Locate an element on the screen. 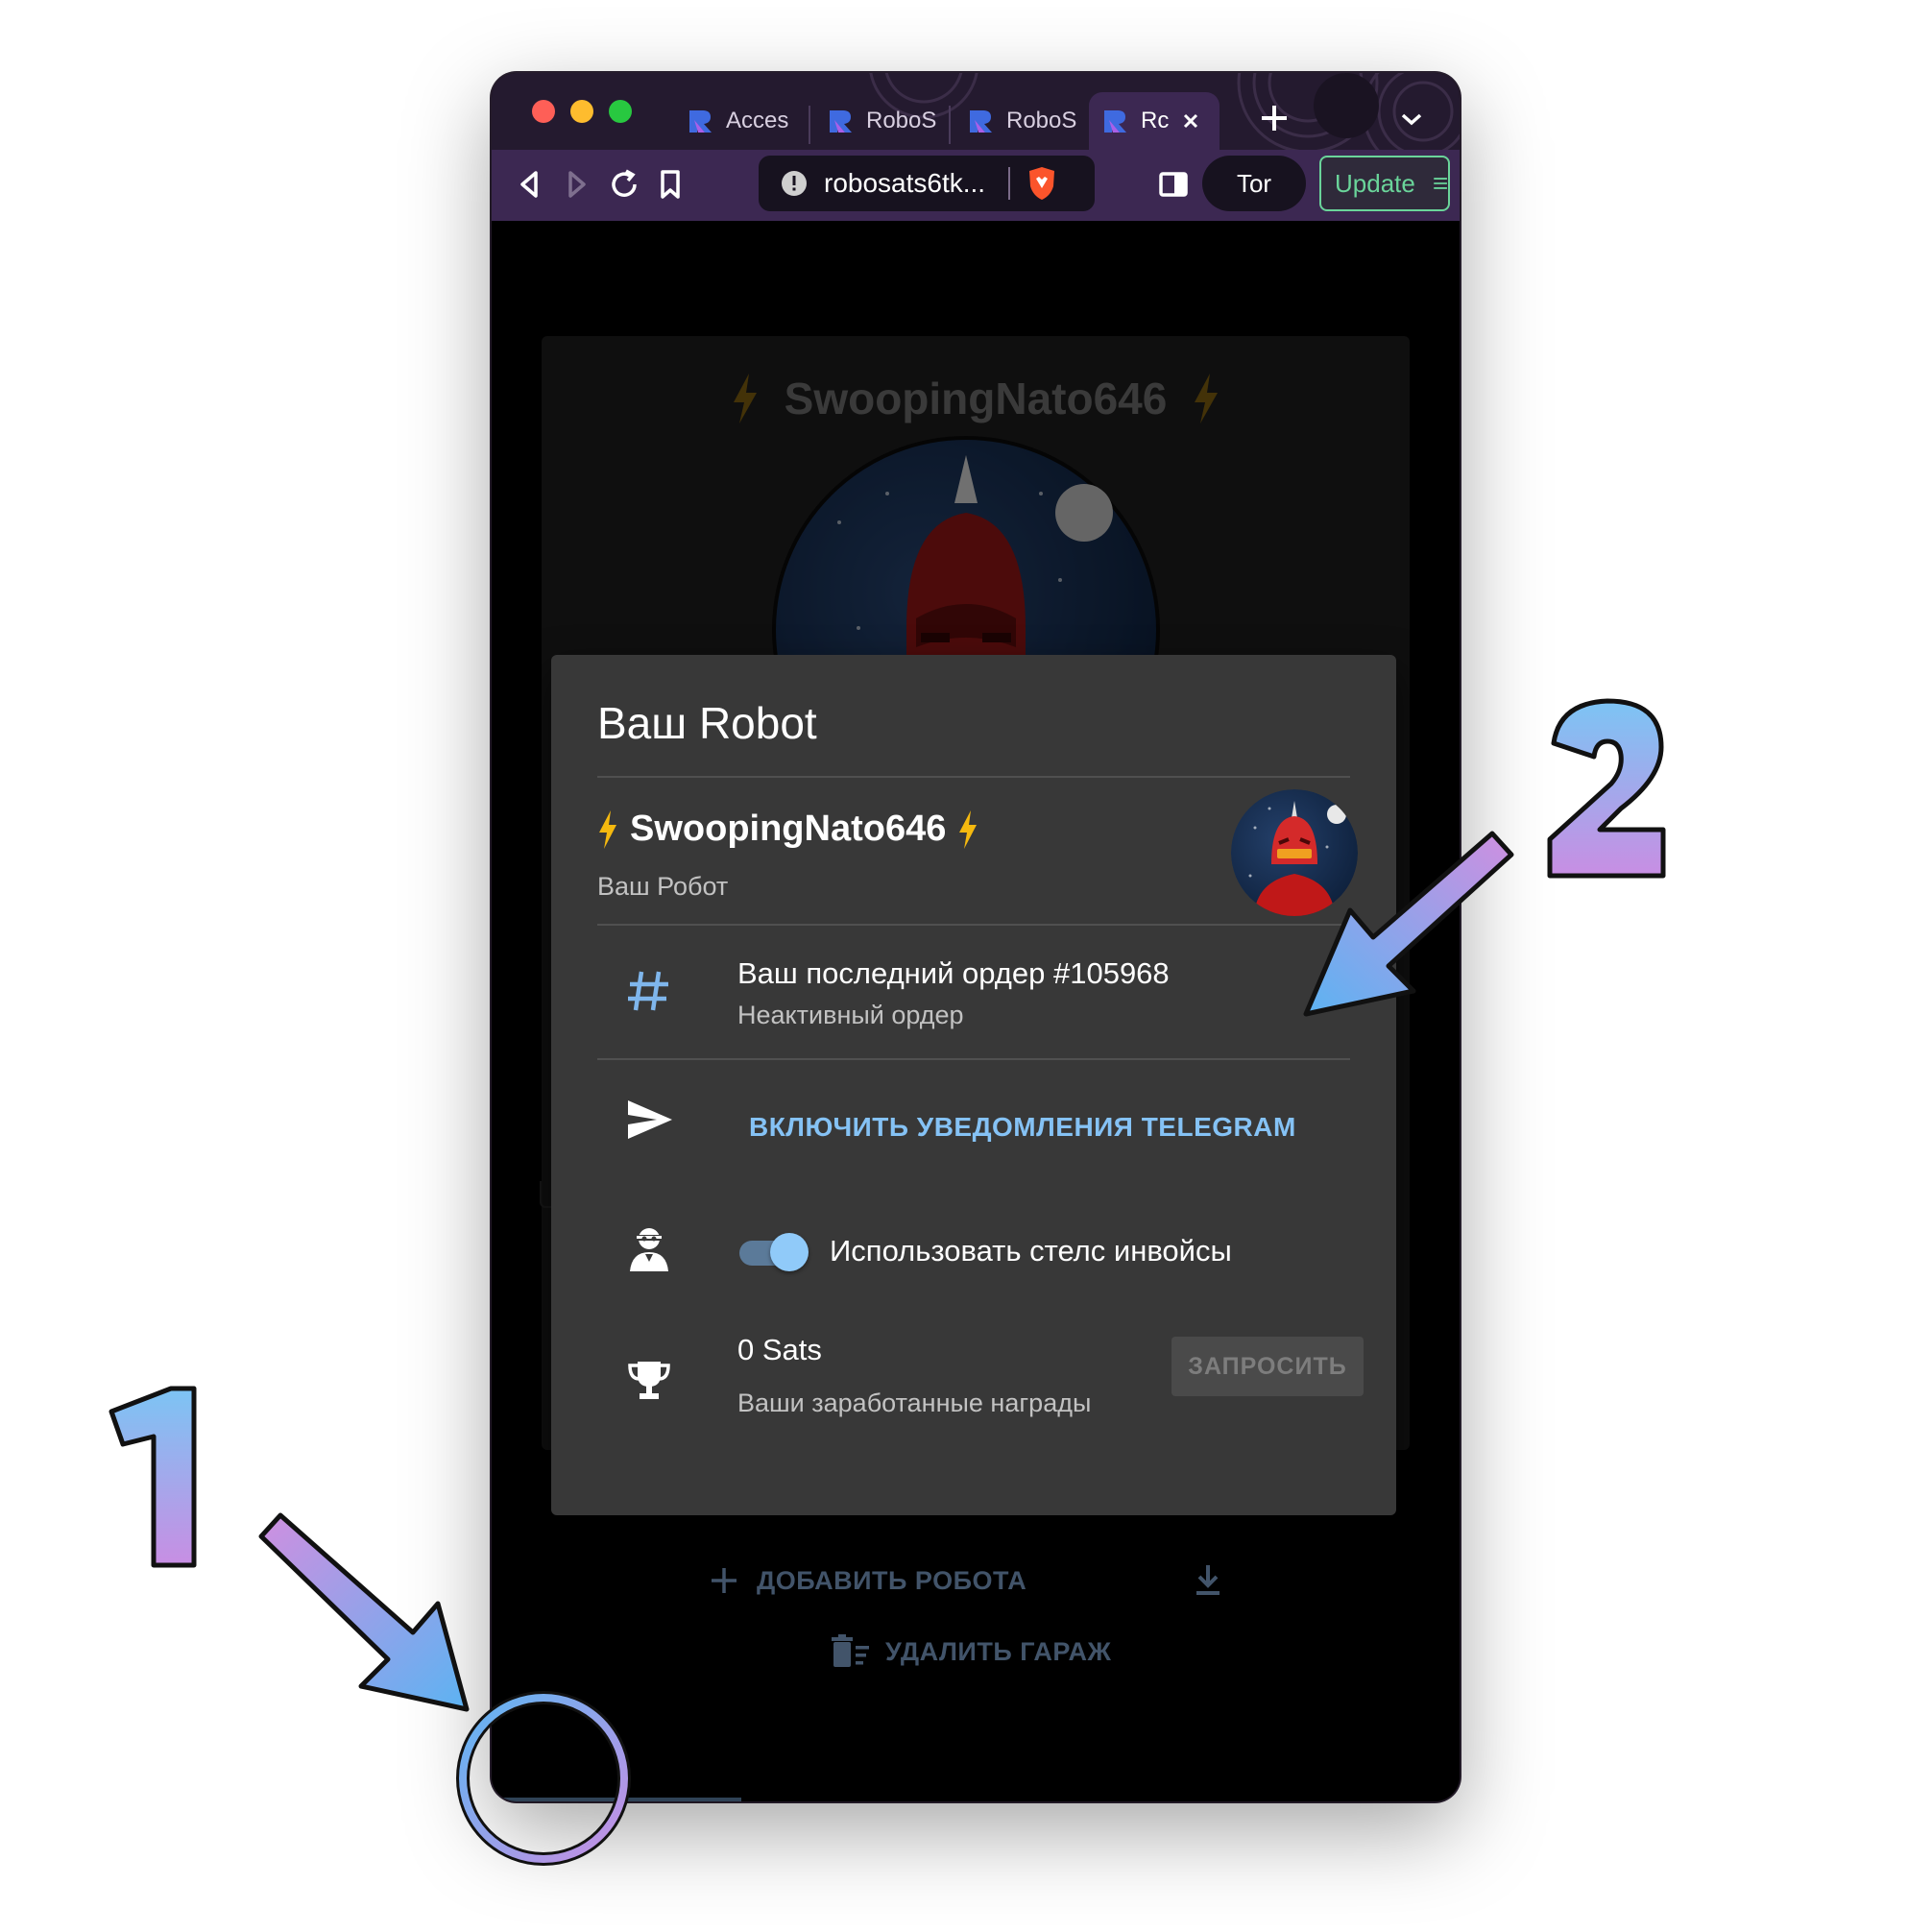 The image size is (1932, 1932). add-robot-button: ДОБАВИТЬ РОБОТА is located at coordinates (867, 1580).